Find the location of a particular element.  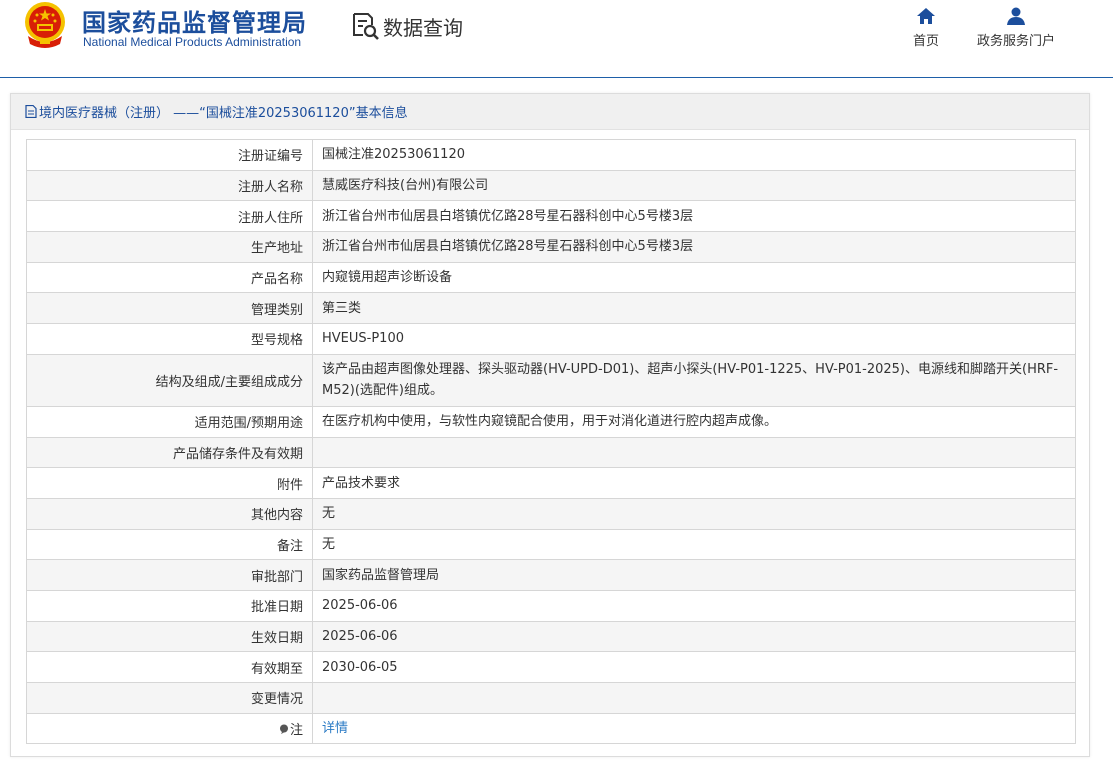

note-pin-icon is located at coordinates (283, 729).